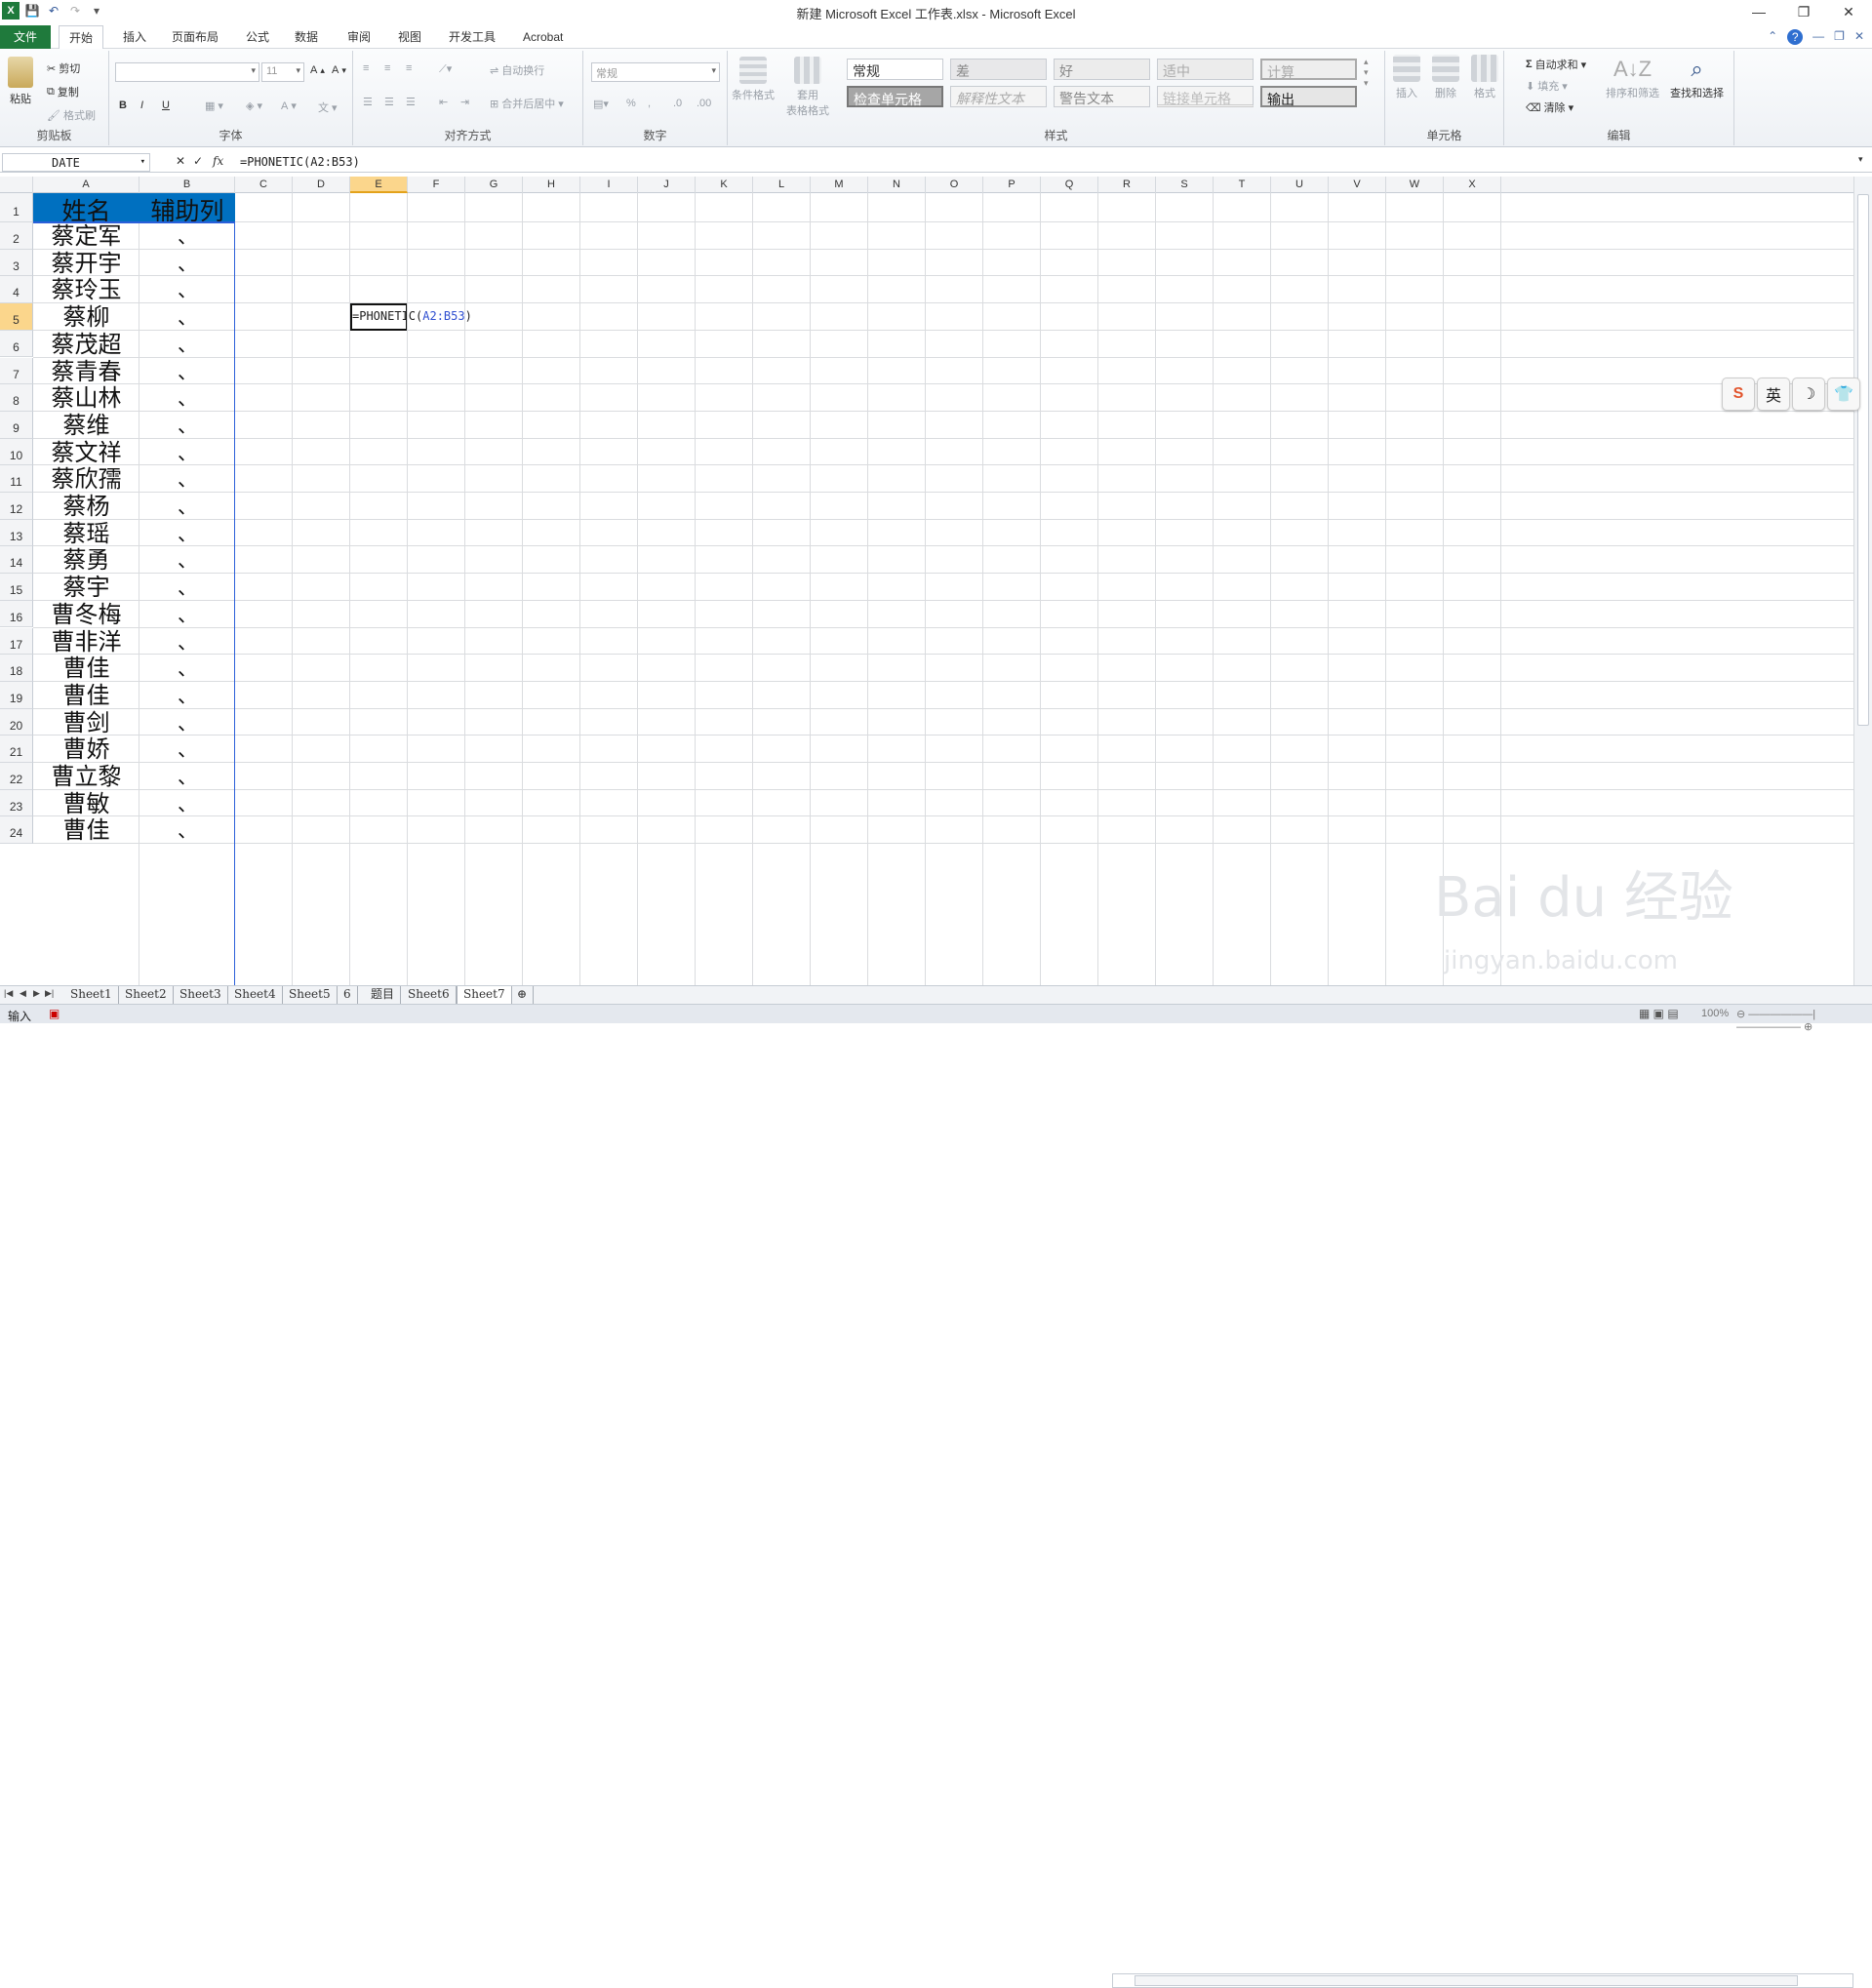 Image resolution: width=1872 pixels, height=1988 pixels. I want to click on column-header-s: S, so click(1185, 185).